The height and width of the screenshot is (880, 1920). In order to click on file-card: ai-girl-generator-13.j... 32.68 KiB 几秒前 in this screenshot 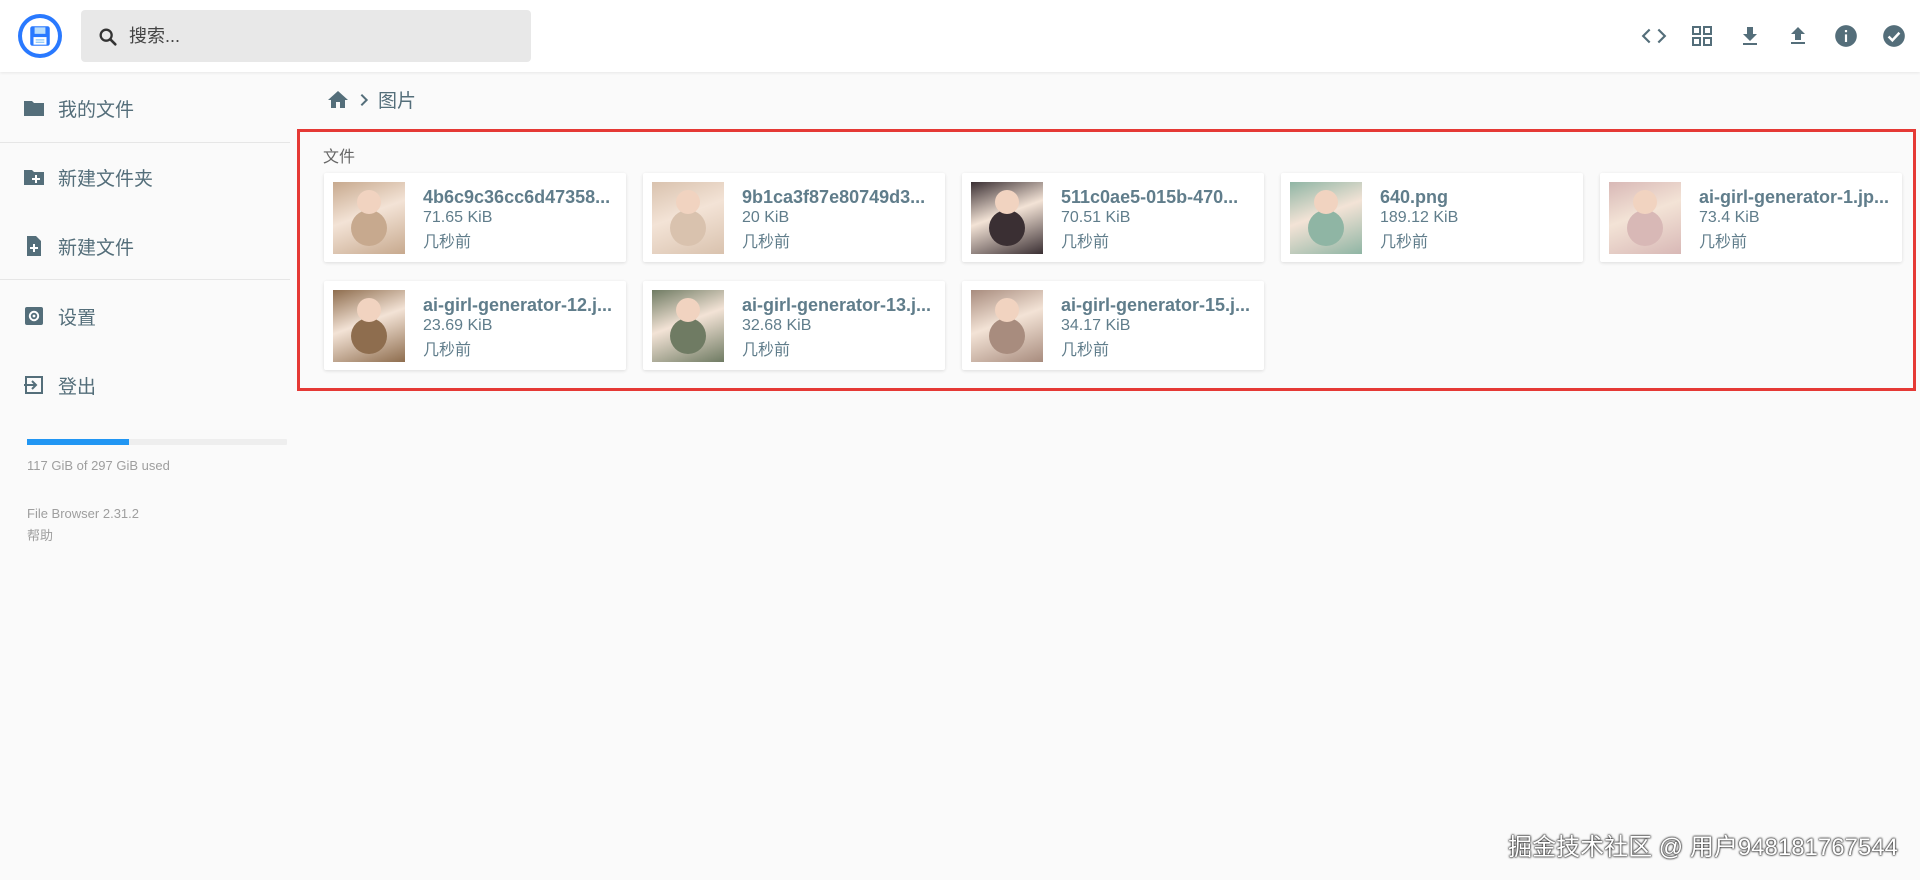, I will do `click(794, 325)`.